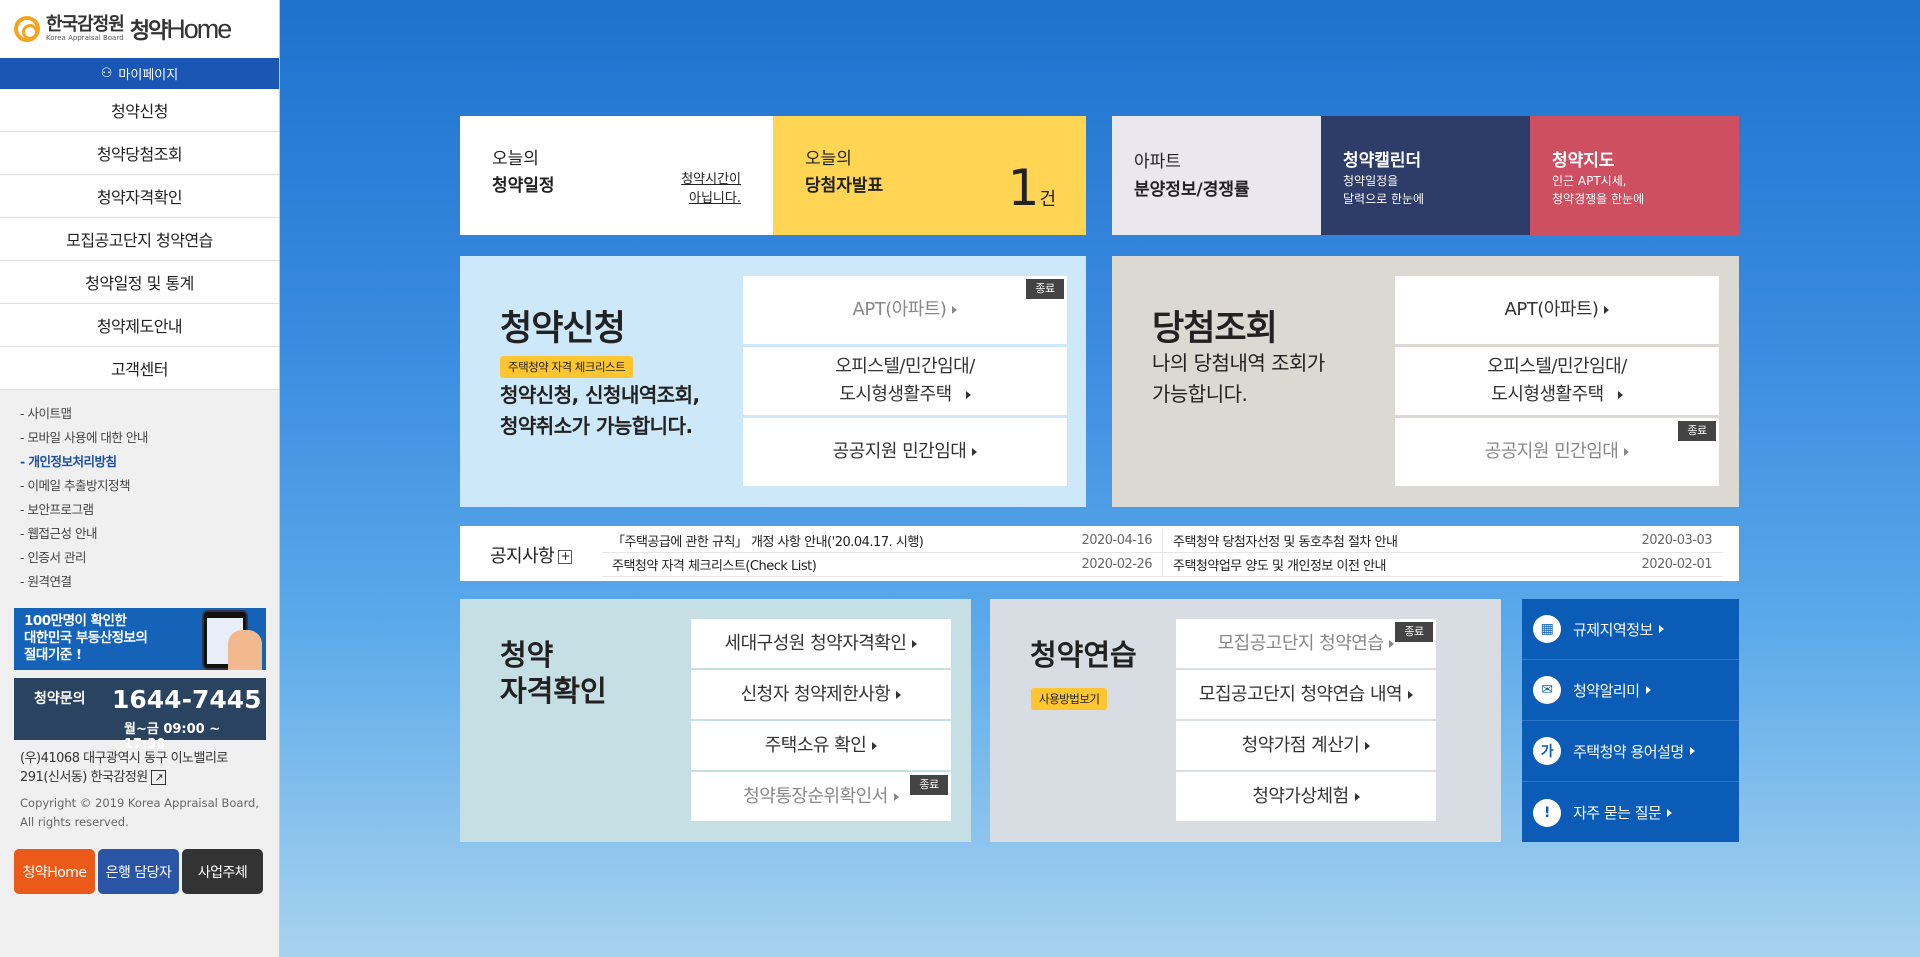 Image resolution: width=1920 pixels, height=957 pixels. Describe the element at coordinates (149, 462) in the screenshot. I see `link-privacy-policy: - 개인정보처리방침` at that location.